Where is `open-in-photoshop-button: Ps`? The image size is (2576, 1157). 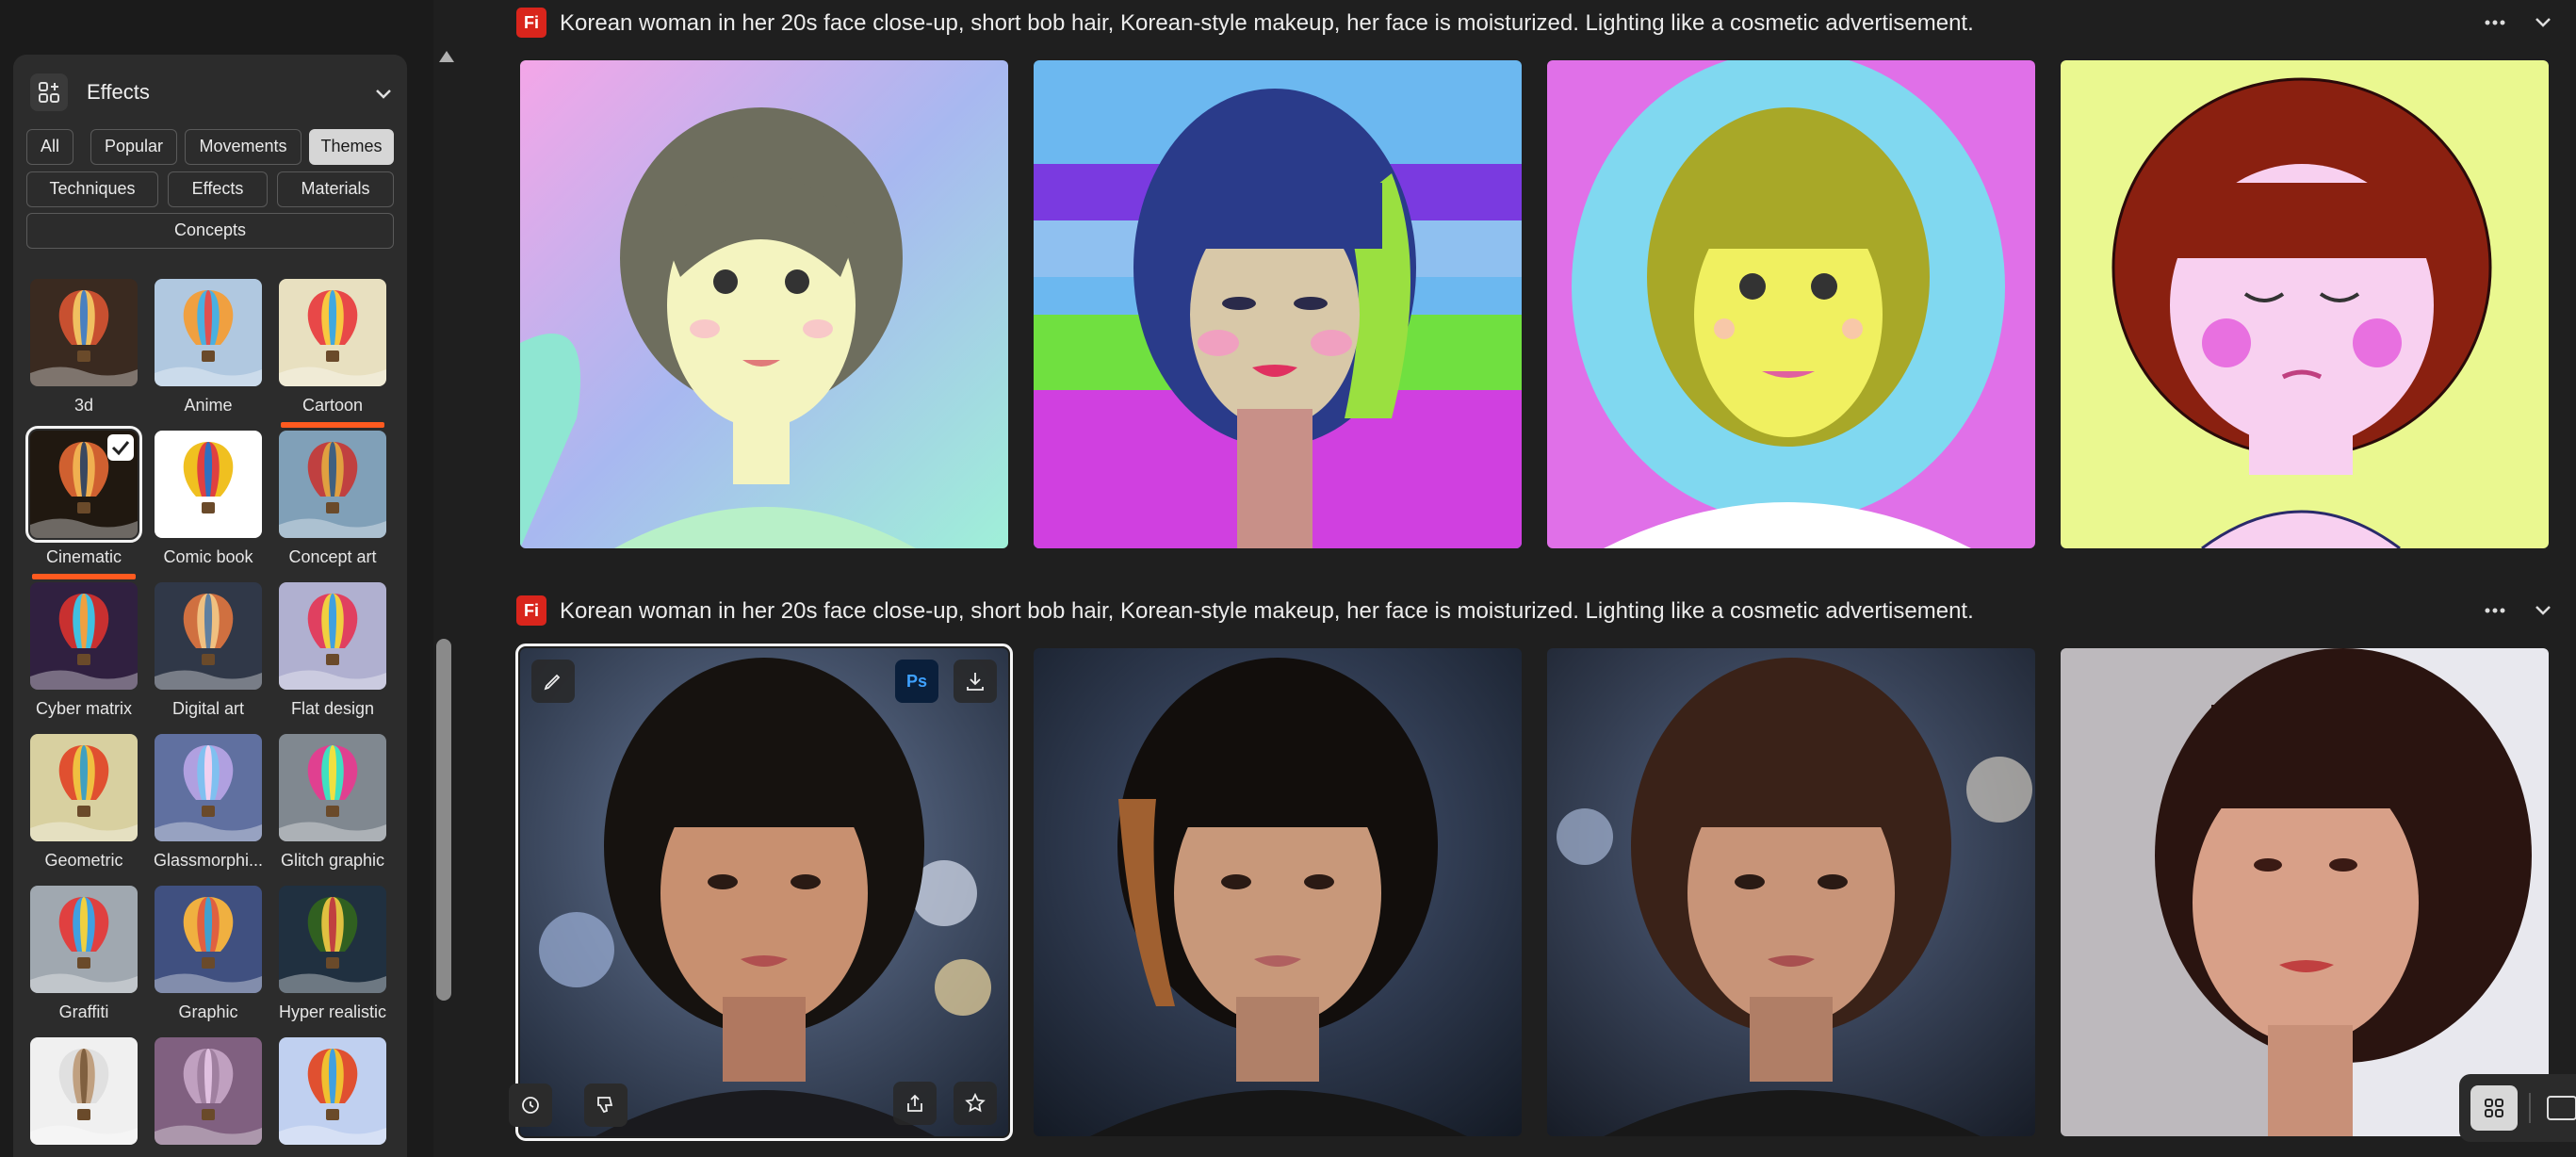
open-in-photoshop-button: Ps is located at coordinates (916, 681).